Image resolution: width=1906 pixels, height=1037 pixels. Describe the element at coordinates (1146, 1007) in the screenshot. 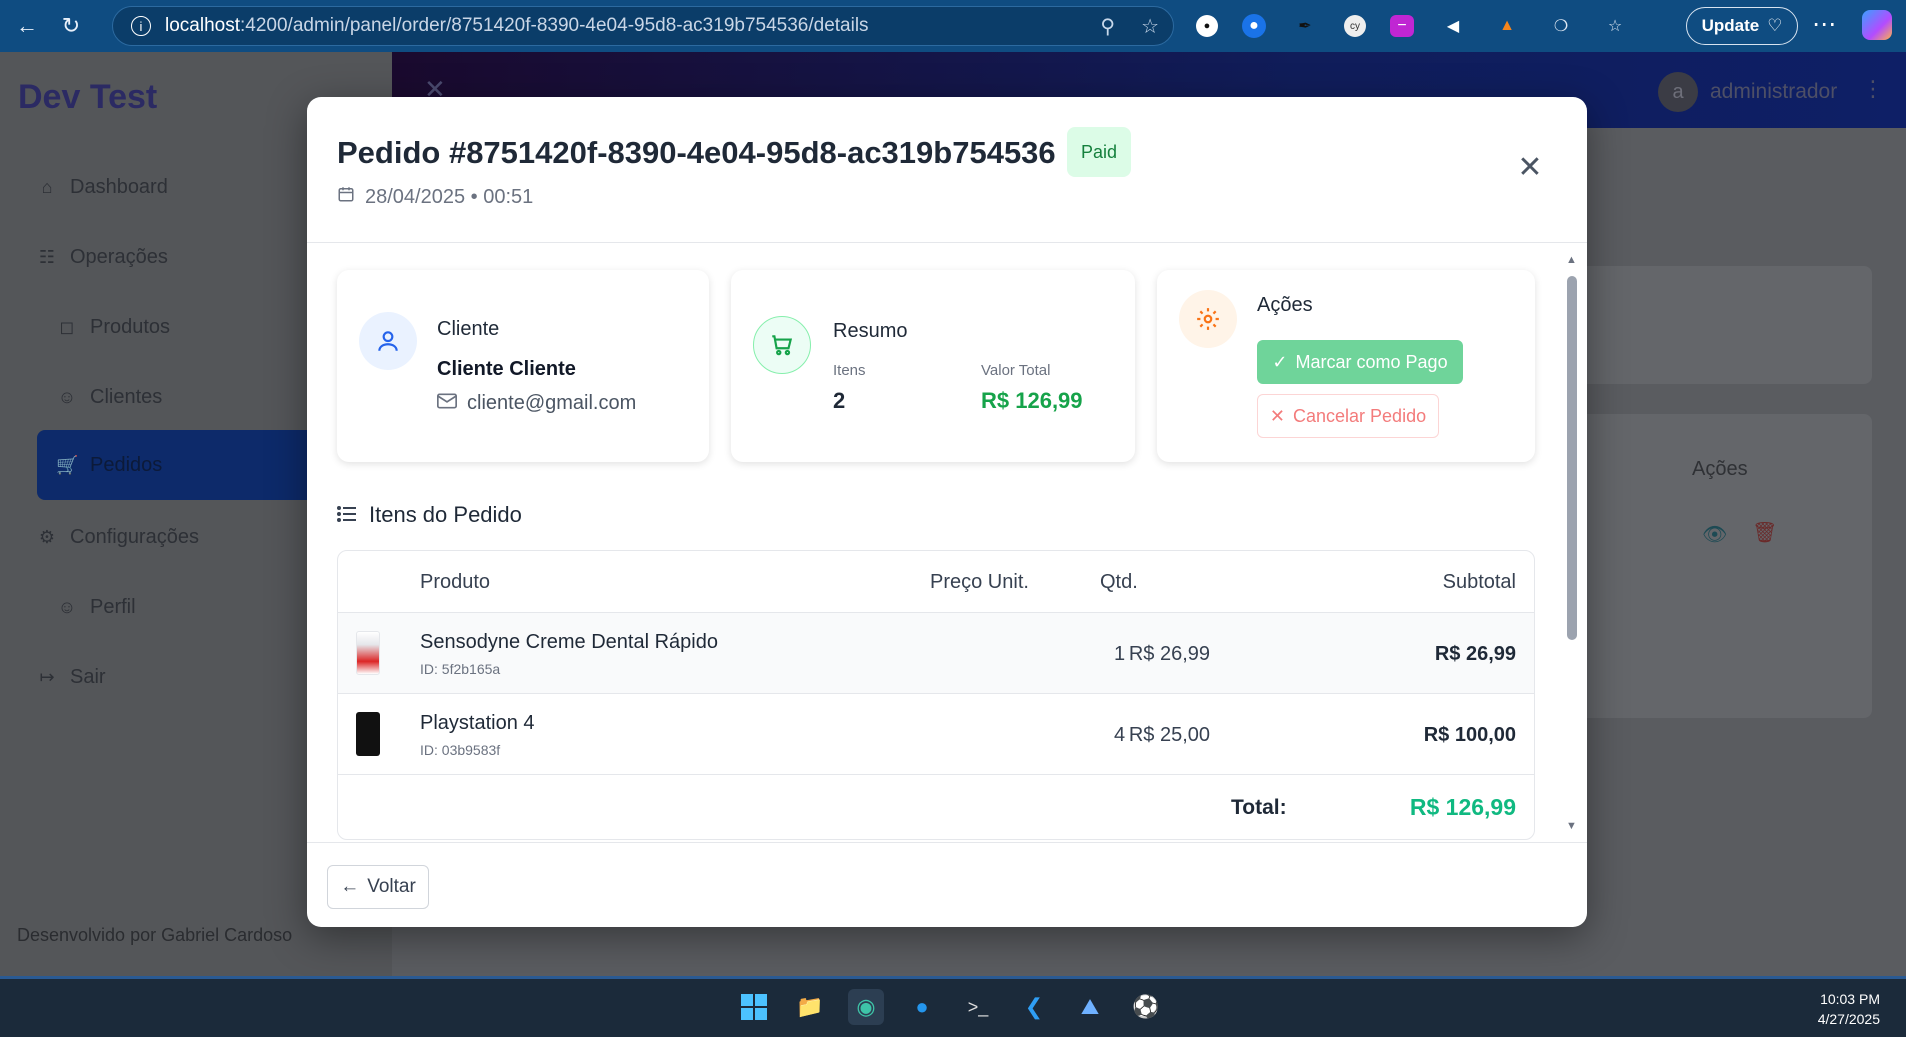

I see `app-icon: ⚽` at that location.